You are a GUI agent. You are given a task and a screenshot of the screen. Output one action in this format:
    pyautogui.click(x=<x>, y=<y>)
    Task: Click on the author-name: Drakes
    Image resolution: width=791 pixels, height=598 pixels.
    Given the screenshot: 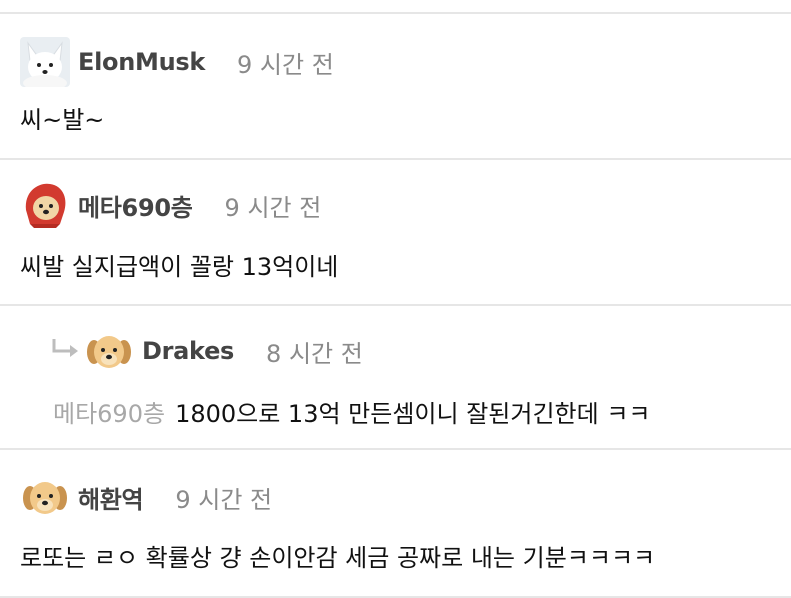 What is the action you would take?
    pyautogui.click(x=188, y=351)
    